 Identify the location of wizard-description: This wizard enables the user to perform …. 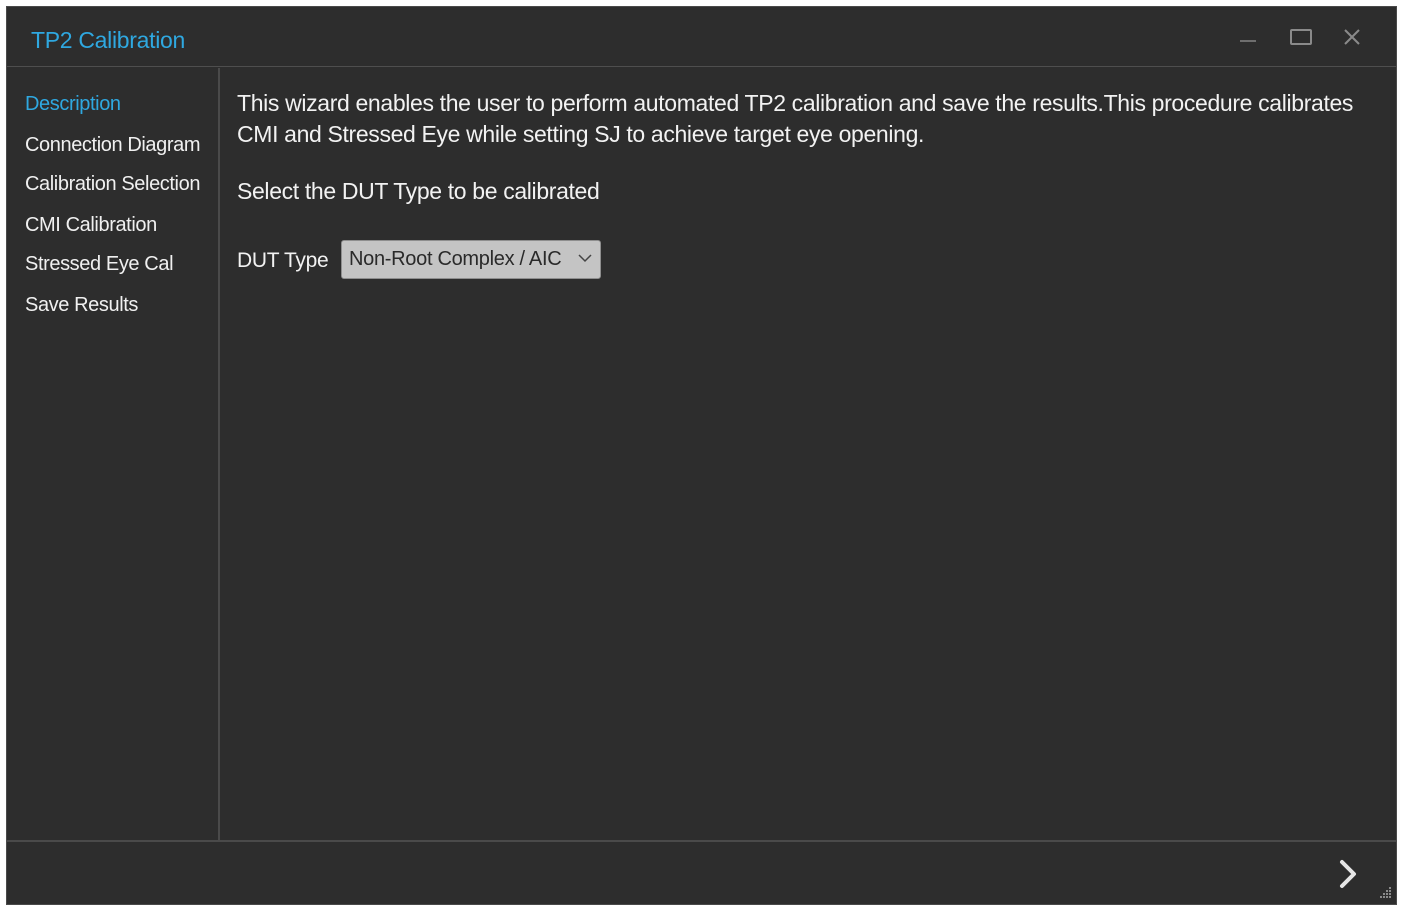
(795, 118).